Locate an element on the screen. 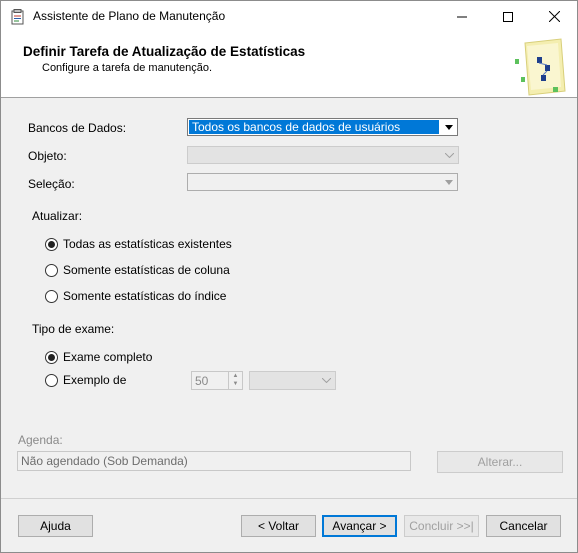  close-button is located at coordinates (554, 16).